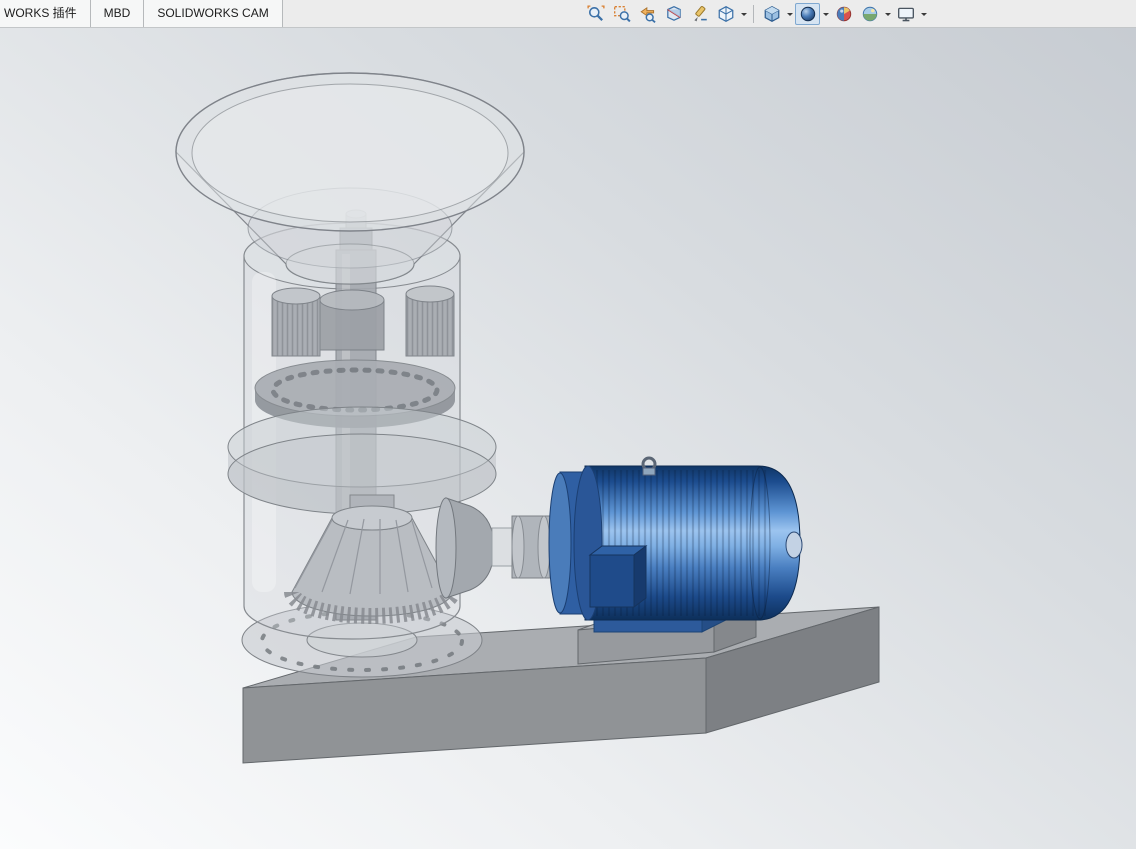 This screenshot has height=849, width=1136. I want to click on command-manager-bar: WORKS 插件 MBD SOLIDWORKS CAM, so click(568, 14).